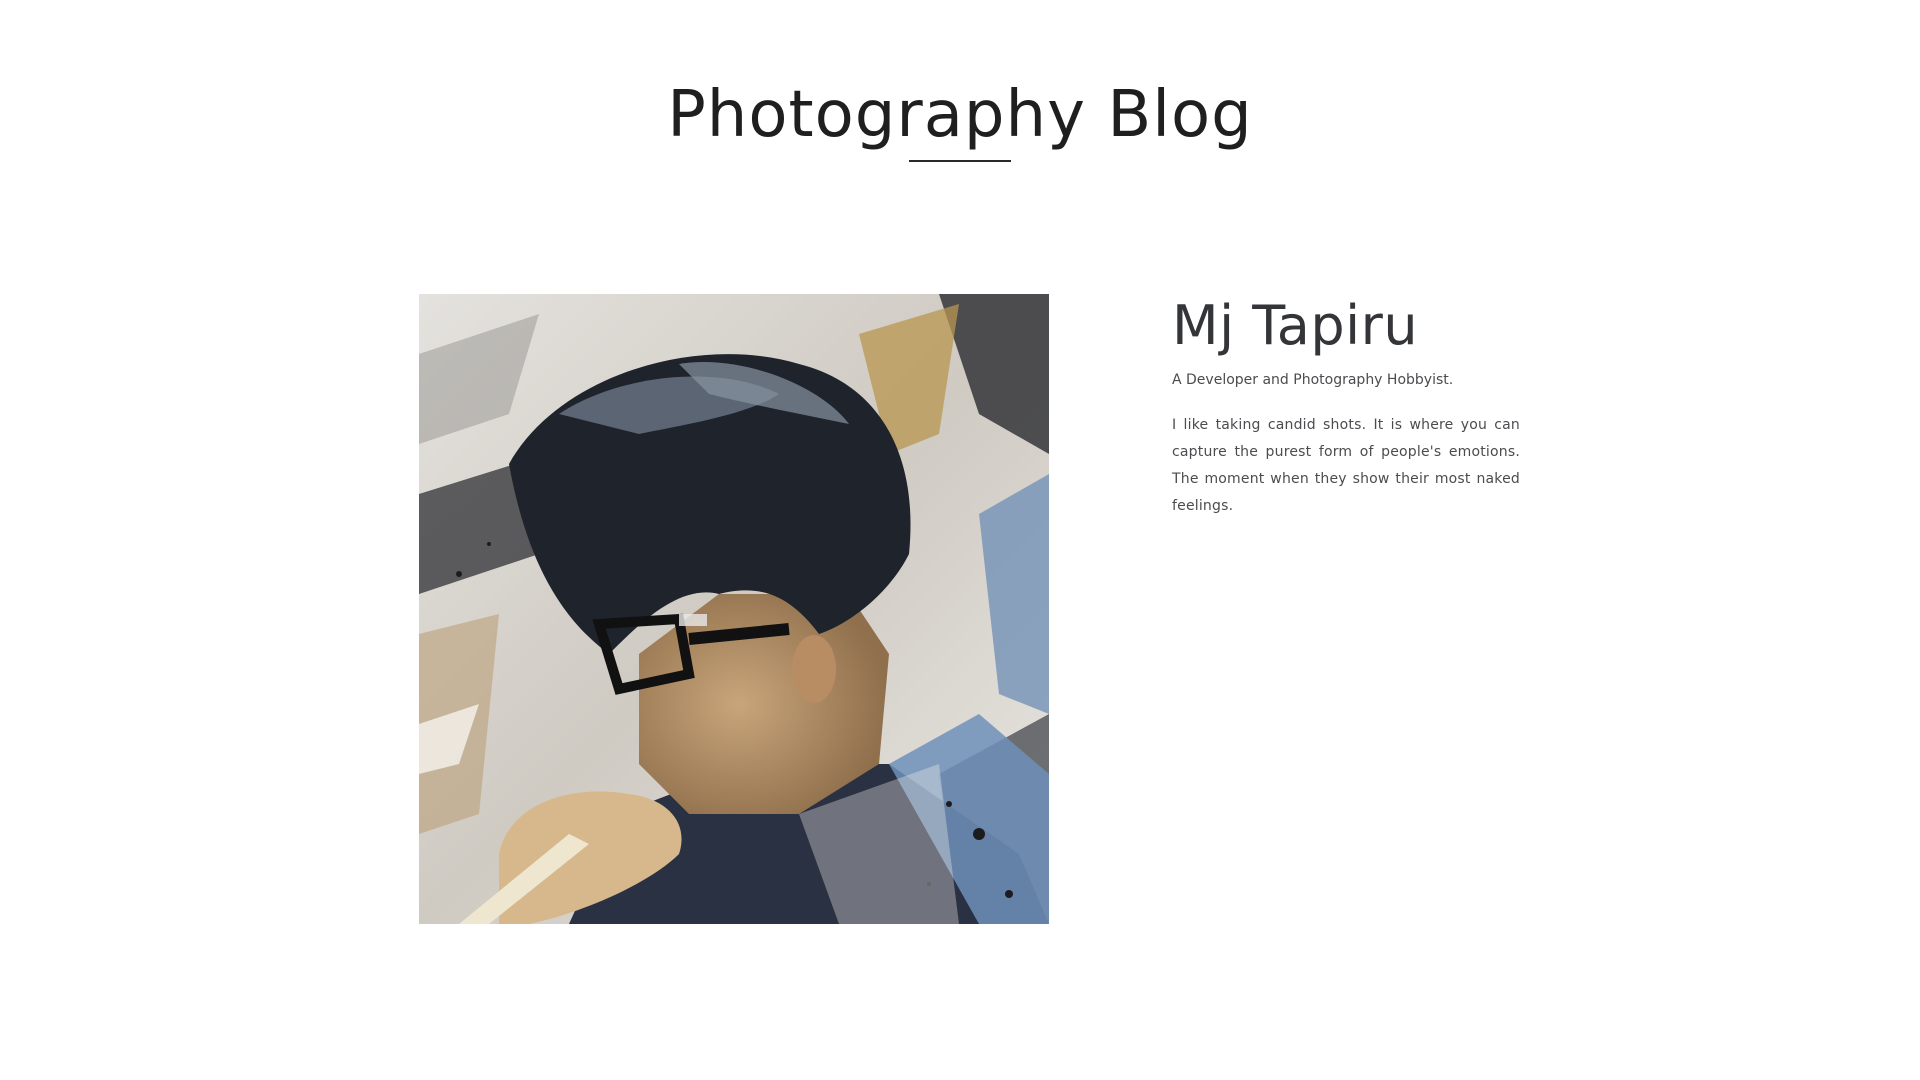 The height and width of the screenshot is (1080, 1920). Describe the element at coordinates (1313, 380) in the screenshot. I see `author-tagline: A Developer and Photography Hobbyist.` at that location.